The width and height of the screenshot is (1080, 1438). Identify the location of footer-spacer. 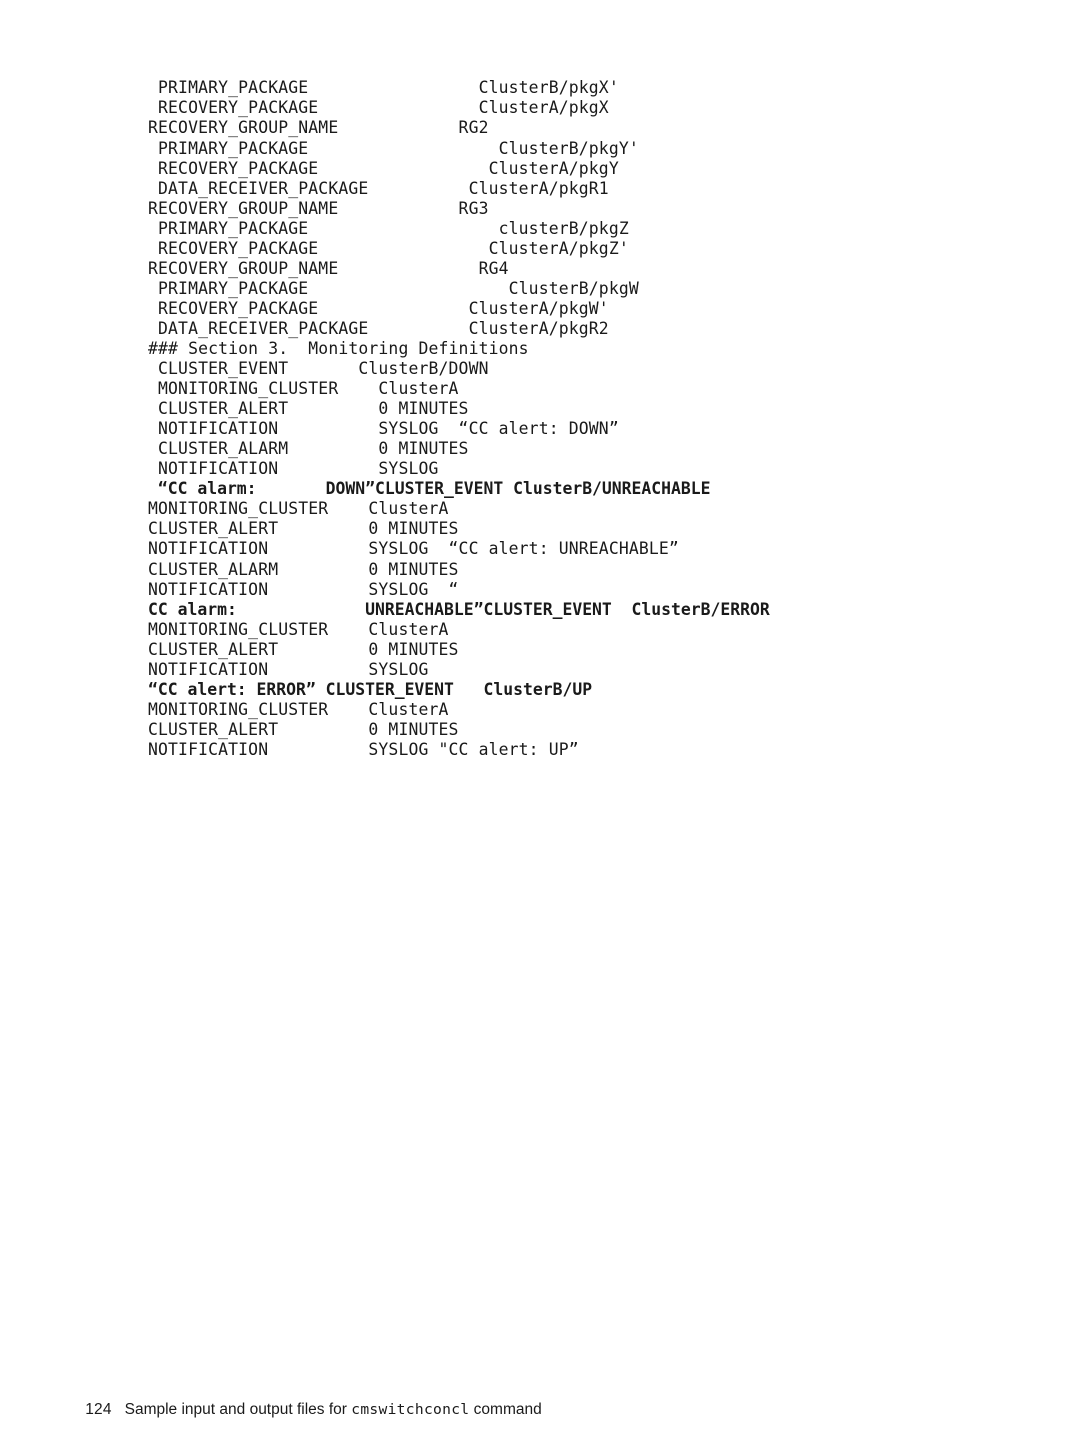
(118, 1409).